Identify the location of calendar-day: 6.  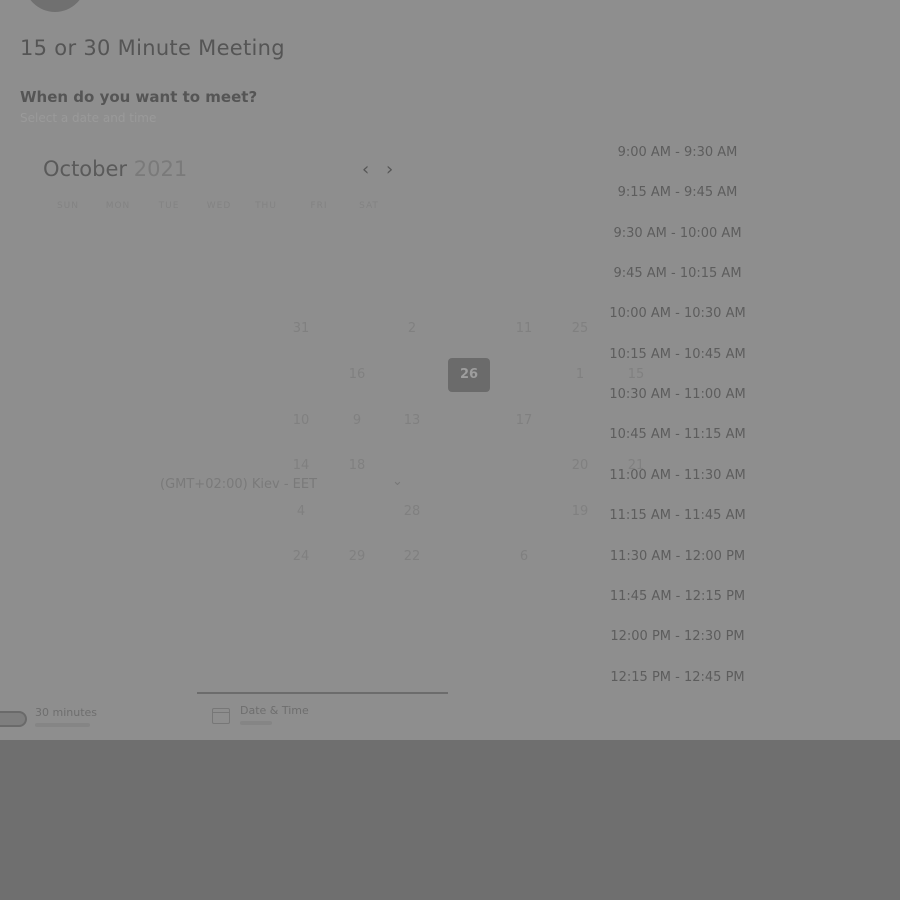
(524, 557).